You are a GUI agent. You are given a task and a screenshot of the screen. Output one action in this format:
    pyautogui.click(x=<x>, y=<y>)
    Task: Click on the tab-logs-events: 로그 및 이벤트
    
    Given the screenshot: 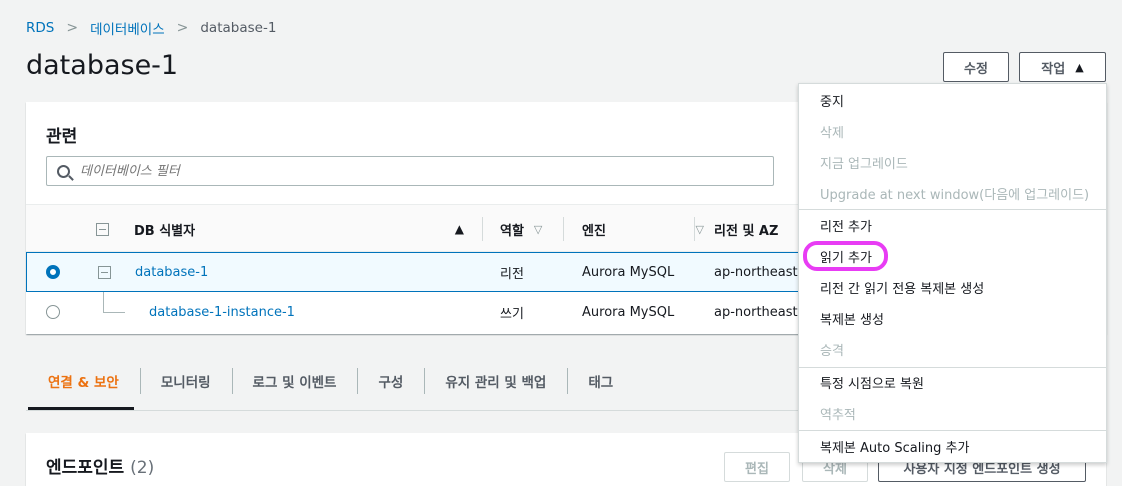 What is the action you would take?
    pyautogui.click(x=294, y=381)
    